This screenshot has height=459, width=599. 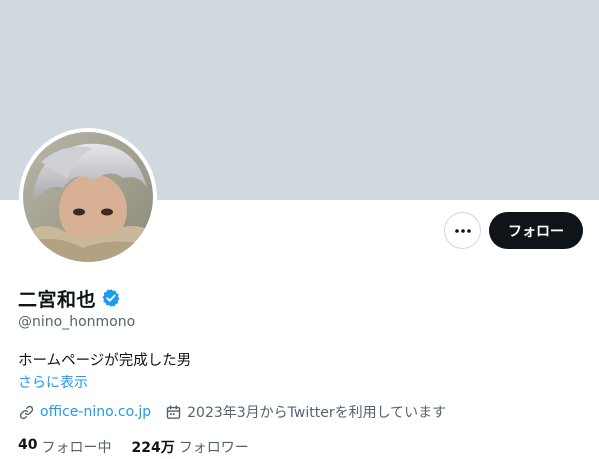 What do you see at coordinates (173, 411) in the screenshot?
I see `calendar-icon` at bounding box center [173, 411].